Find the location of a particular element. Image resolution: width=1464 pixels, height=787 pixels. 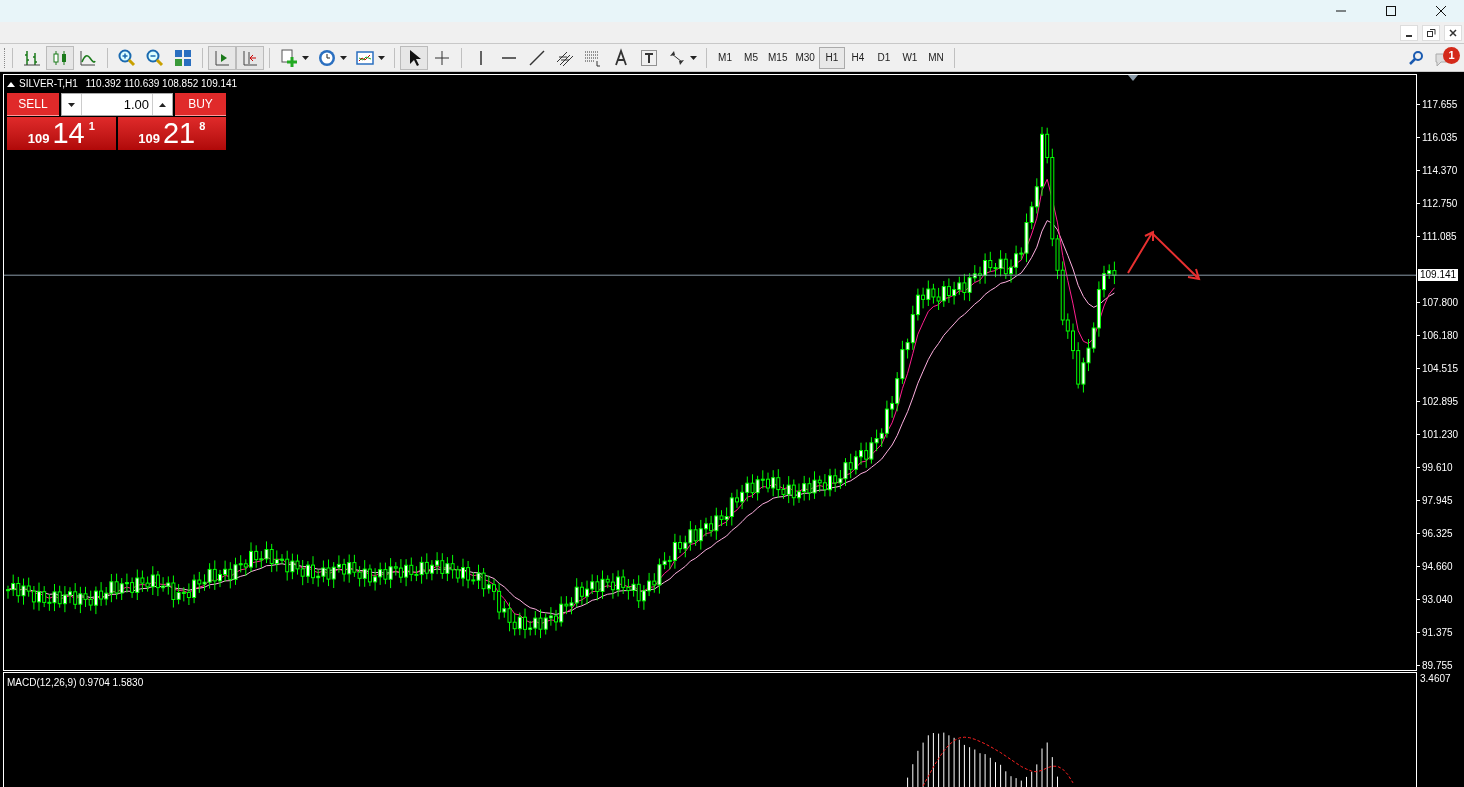

price-axis-label: 93.040 is located at coordinates (1437, 600).